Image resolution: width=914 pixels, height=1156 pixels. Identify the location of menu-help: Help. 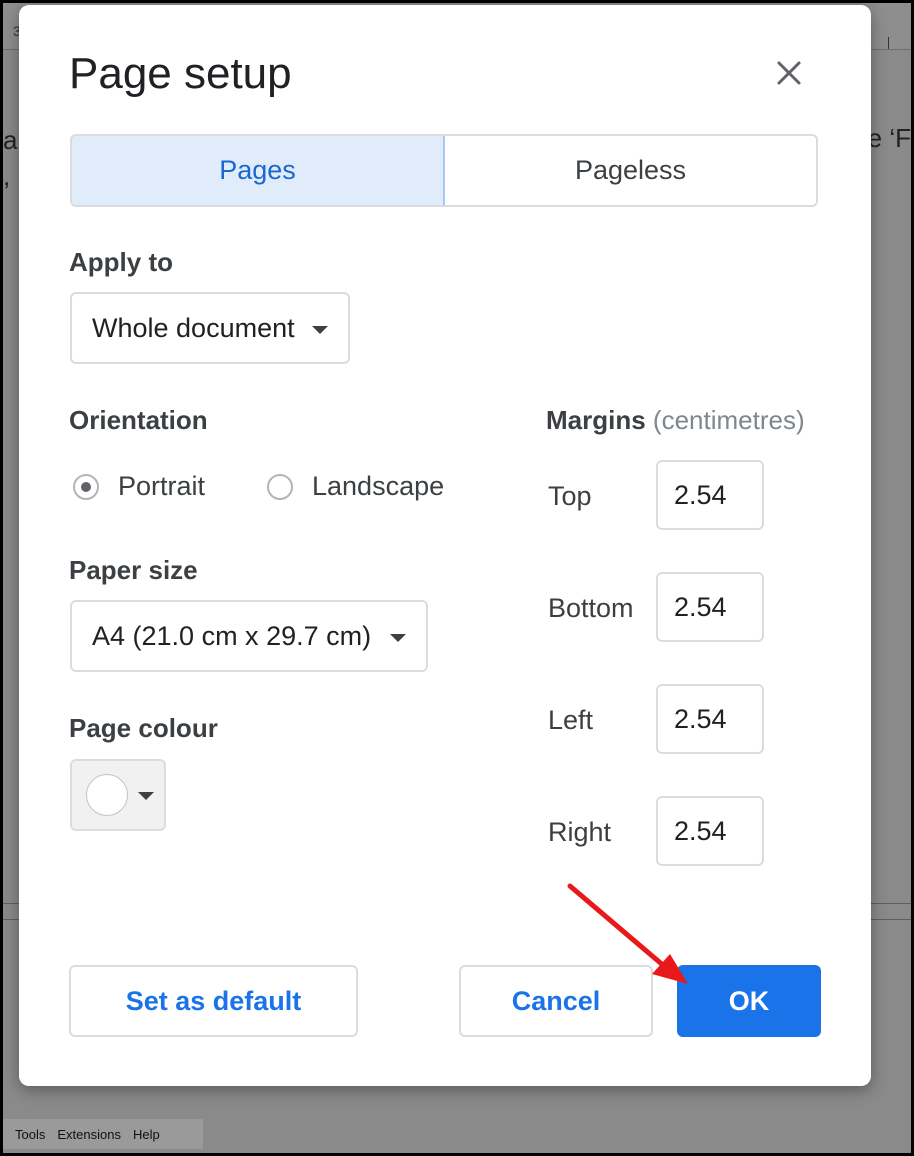
(146, 1134).